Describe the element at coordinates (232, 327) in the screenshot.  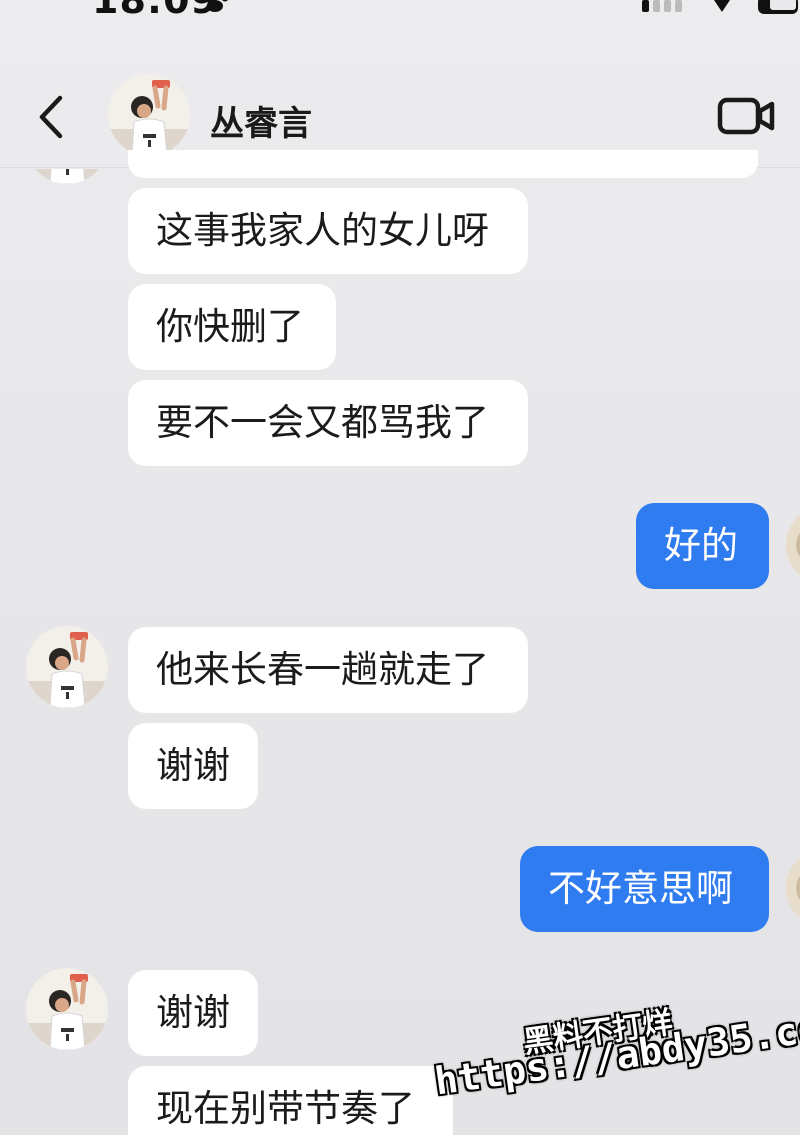
I see `message-bubble-incoming: 你快删了` at that location.